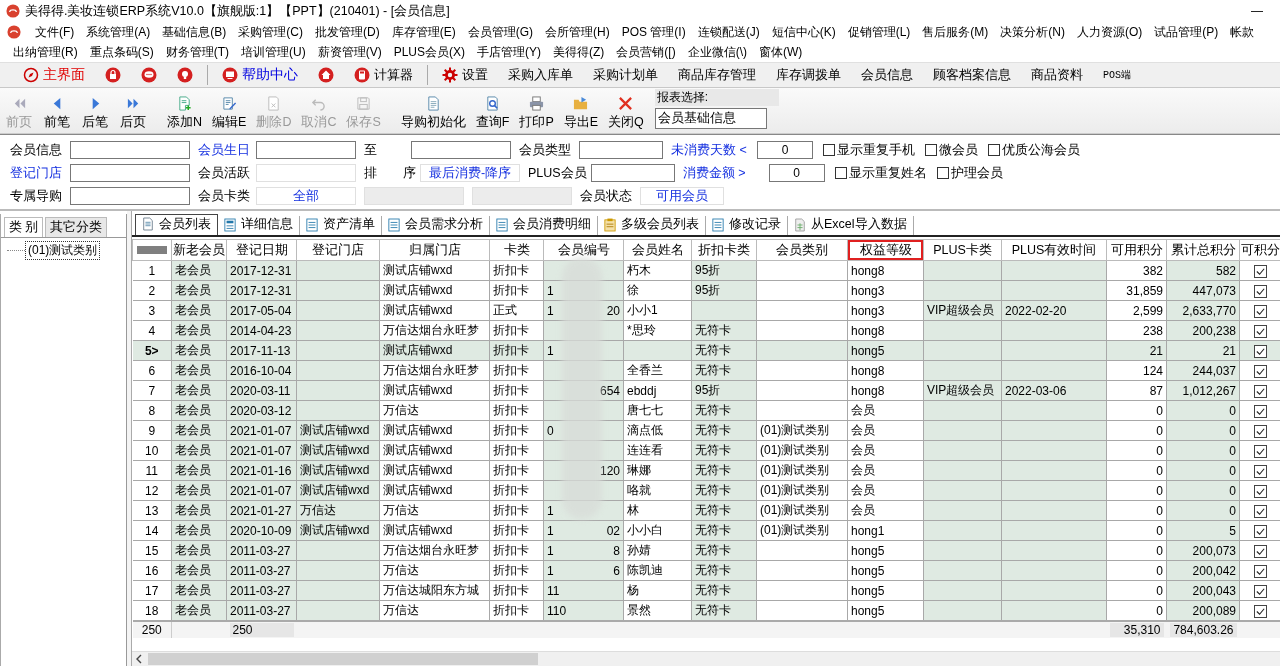 The image size is (1280, 666). Describe the element at coordinates (14, 32) in the screenshot. I see `app-logo-icon` at that location.